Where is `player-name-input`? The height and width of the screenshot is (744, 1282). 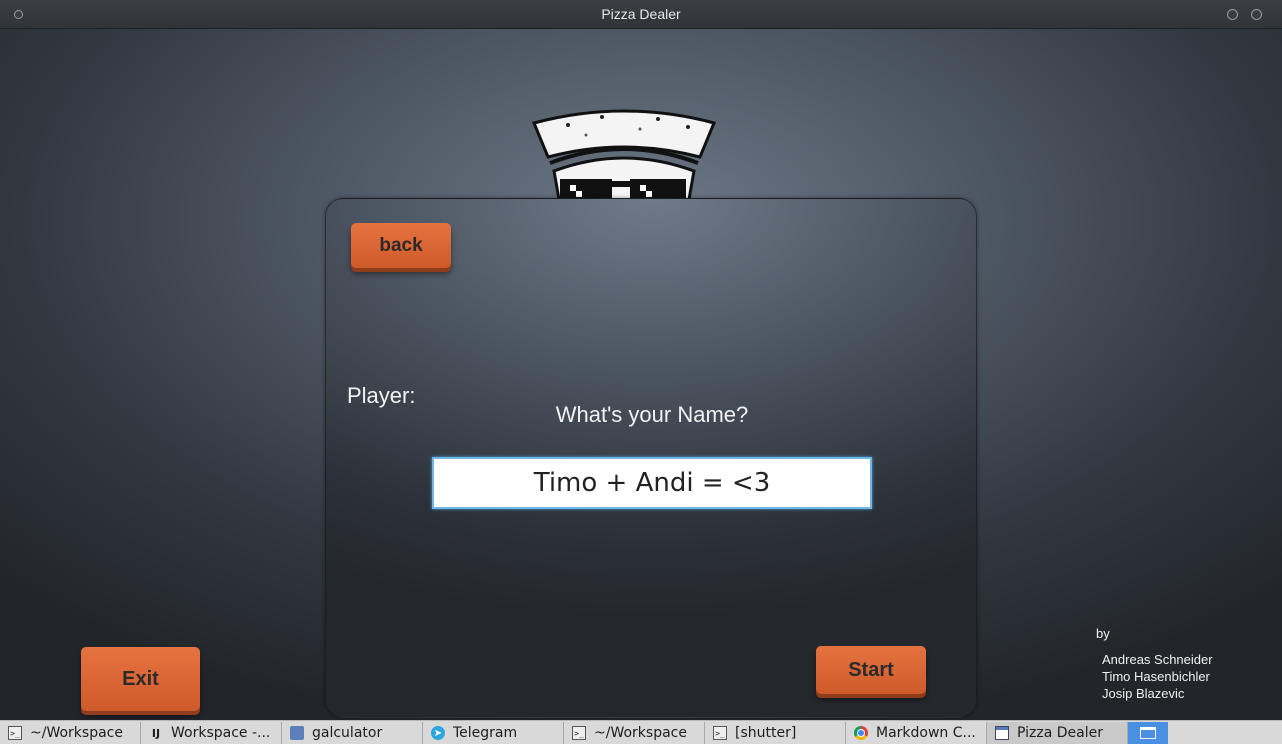
player-name-input is located at coordinates (652, 483).